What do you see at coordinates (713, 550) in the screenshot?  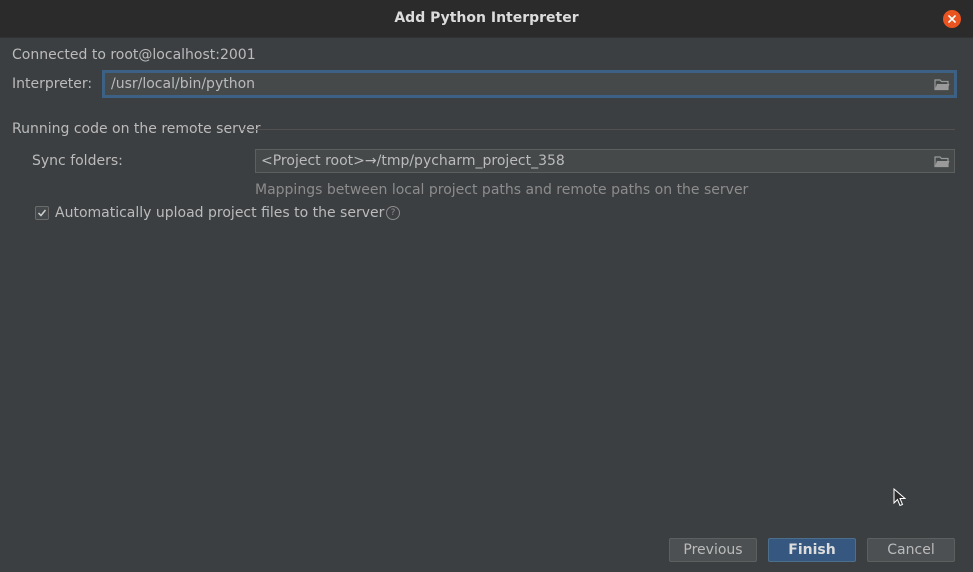 I see `previous-button: Previous` at bounding box center [713, 550].